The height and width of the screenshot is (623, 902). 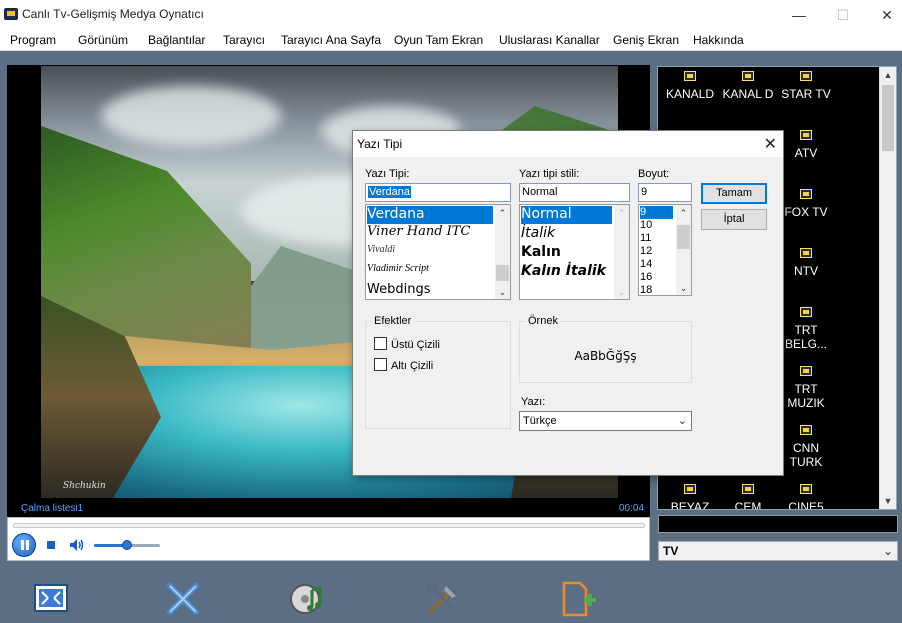 I want to click on app-tv-icon, so click(x=11, y=14).